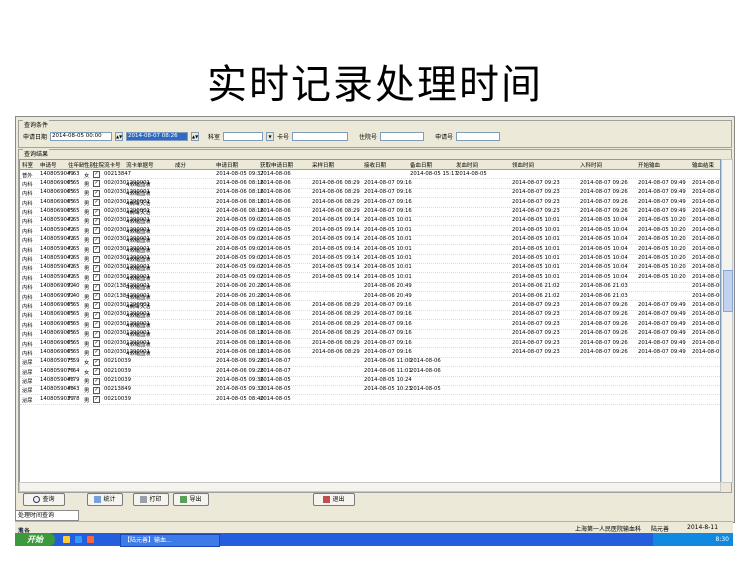  I want to click on col-header: 流卡号, so click(112, 165).